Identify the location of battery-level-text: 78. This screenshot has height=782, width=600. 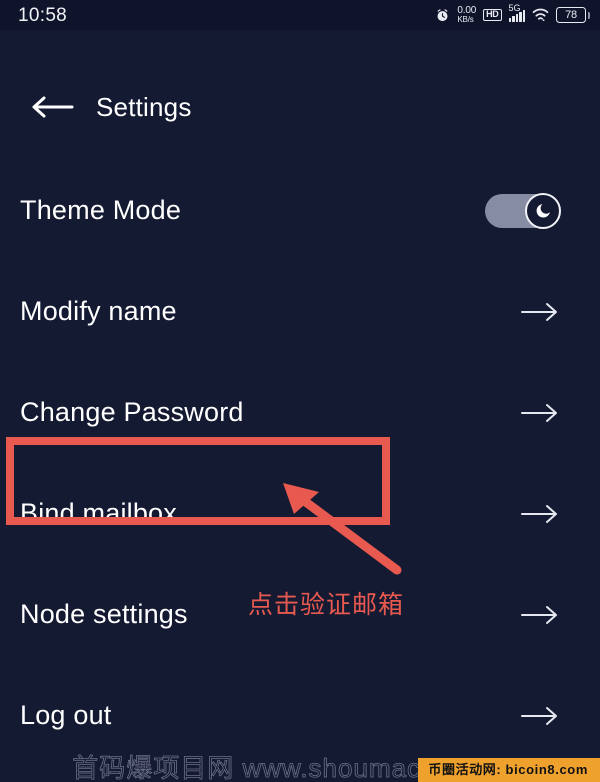
(571, 14).